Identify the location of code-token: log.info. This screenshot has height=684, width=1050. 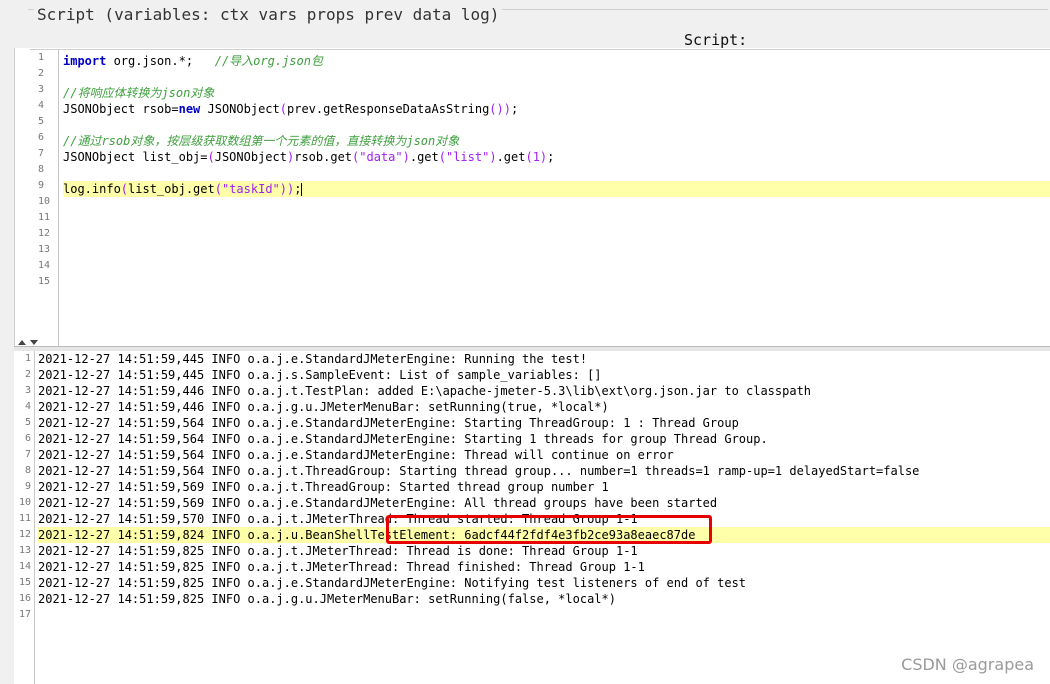
(92, 189).